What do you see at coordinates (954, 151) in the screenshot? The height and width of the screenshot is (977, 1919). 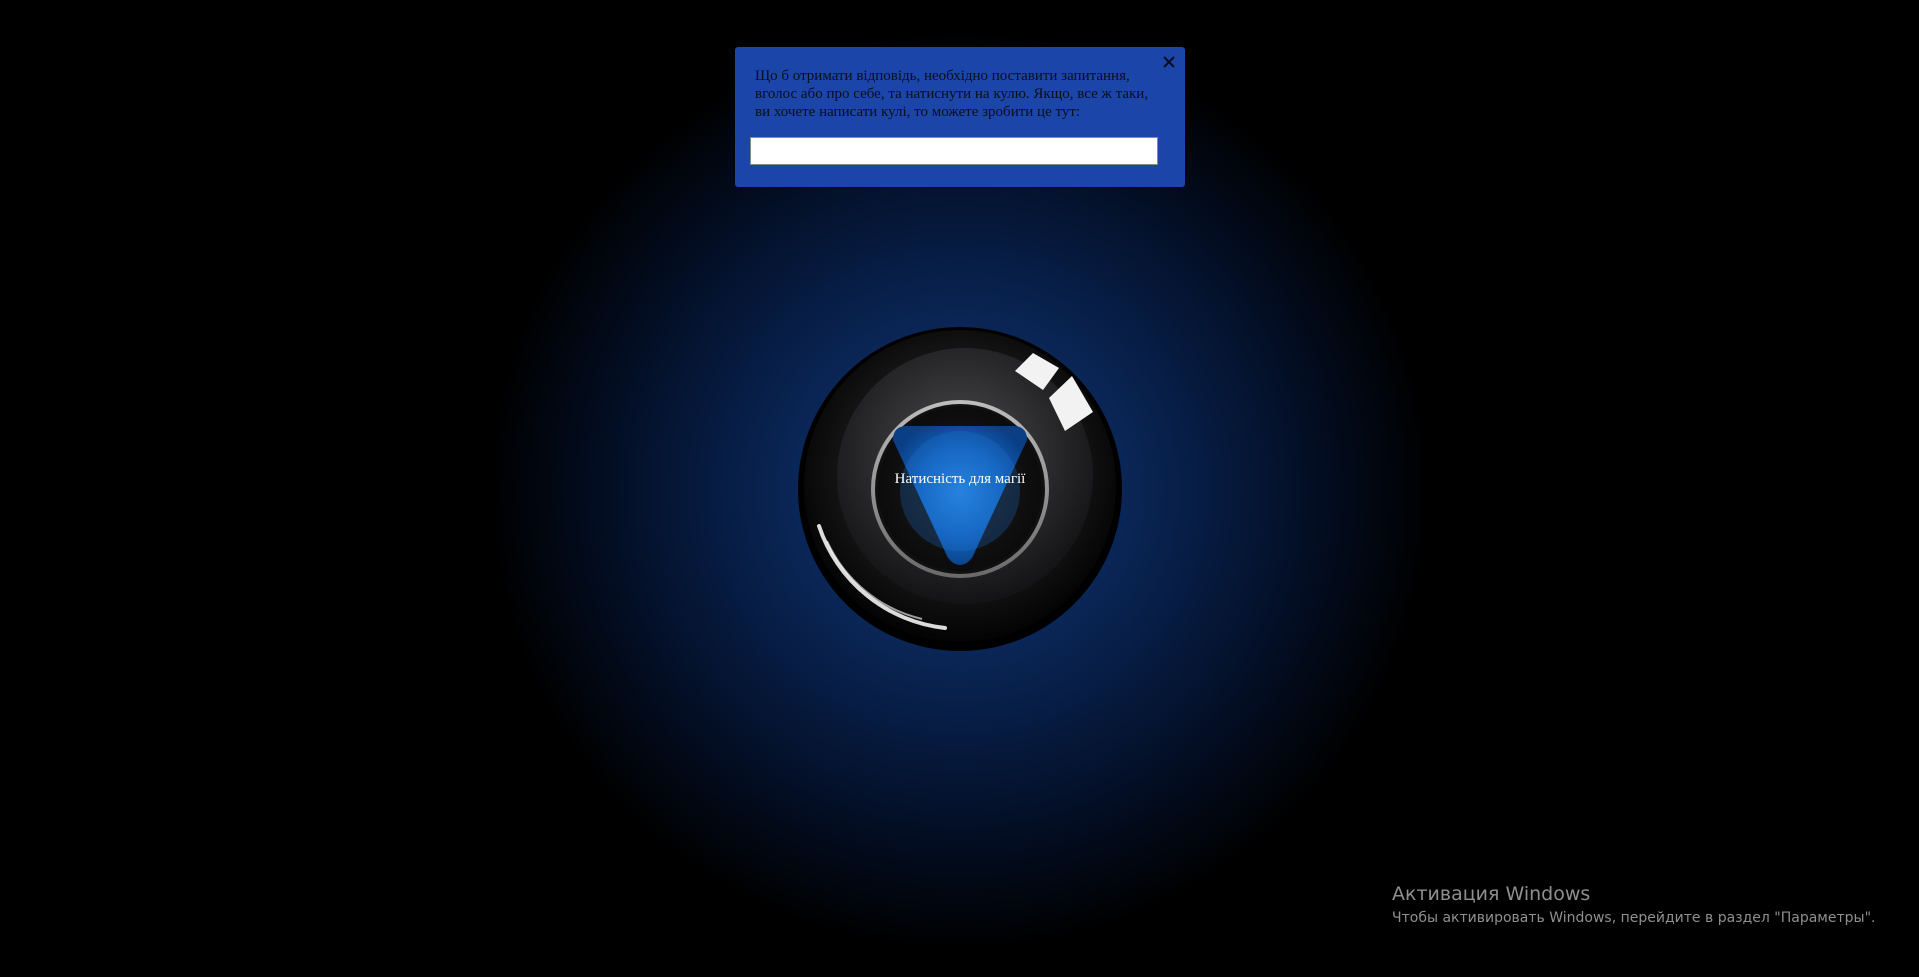 I see `question-input` at bounding box center [954, 151].